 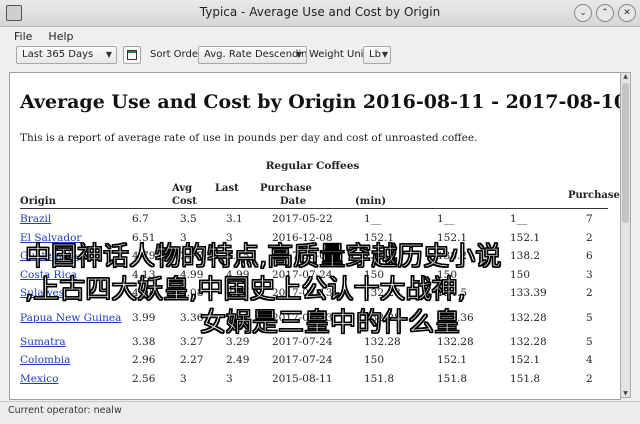 I want to click on weight-unit-select: Lb ▼, so click(x=377, y=55).